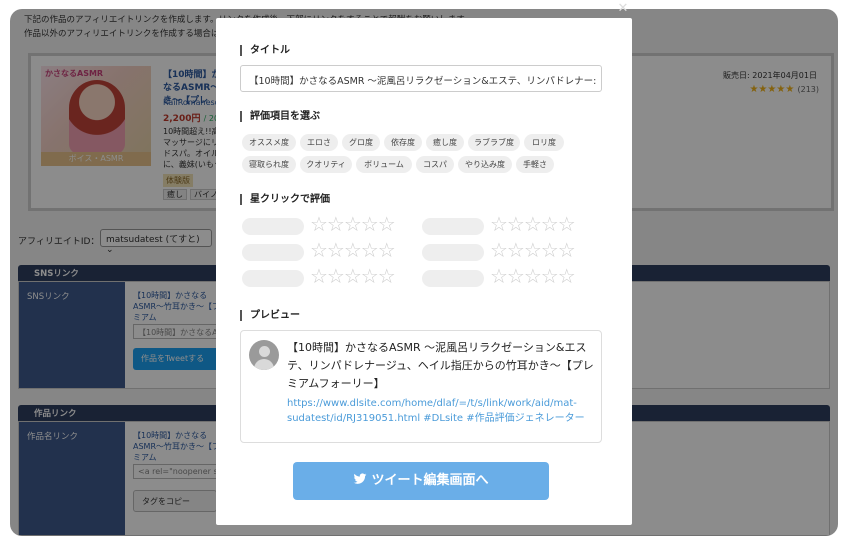 Image resolution: width=847 pixels, height=545 pixels. I want to click on title-label: タイトル, so click(265, 50).